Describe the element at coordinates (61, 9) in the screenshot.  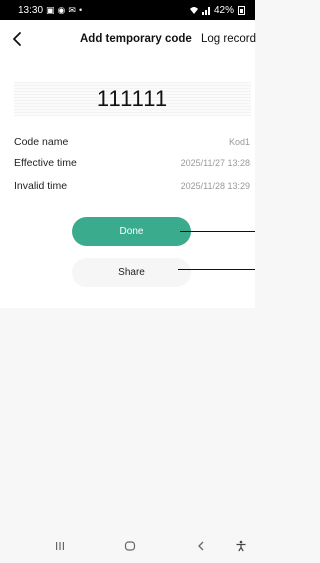
I see `instagram-icon: ◉` at that location.